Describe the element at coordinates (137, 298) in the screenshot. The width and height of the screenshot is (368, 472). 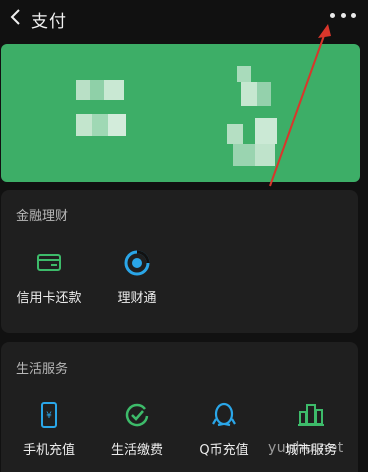
I see `licaitong-label: 理财通` at that location.